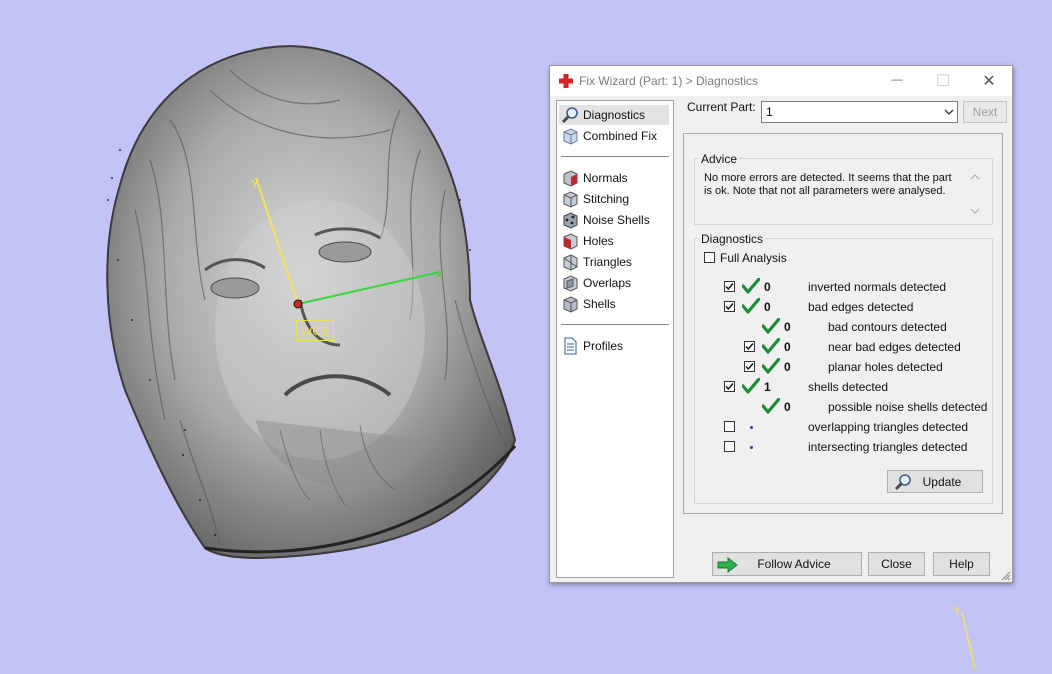 The width and height of the screenshot is (1052, 674). Describe the element at coordinates (848, 387) in the screenshot. I see `diagnostic-label: shells detected` at that location.